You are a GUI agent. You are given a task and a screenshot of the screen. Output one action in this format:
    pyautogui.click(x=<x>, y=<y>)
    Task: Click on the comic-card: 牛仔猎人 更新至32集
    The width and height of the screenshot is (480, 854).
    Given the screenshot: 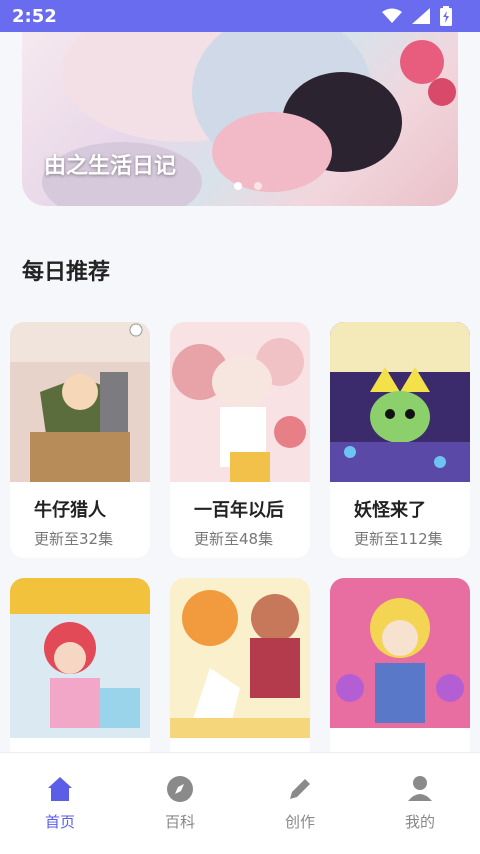 What is the action you would take?
    pyautogui.click(x=80, y=440)
    